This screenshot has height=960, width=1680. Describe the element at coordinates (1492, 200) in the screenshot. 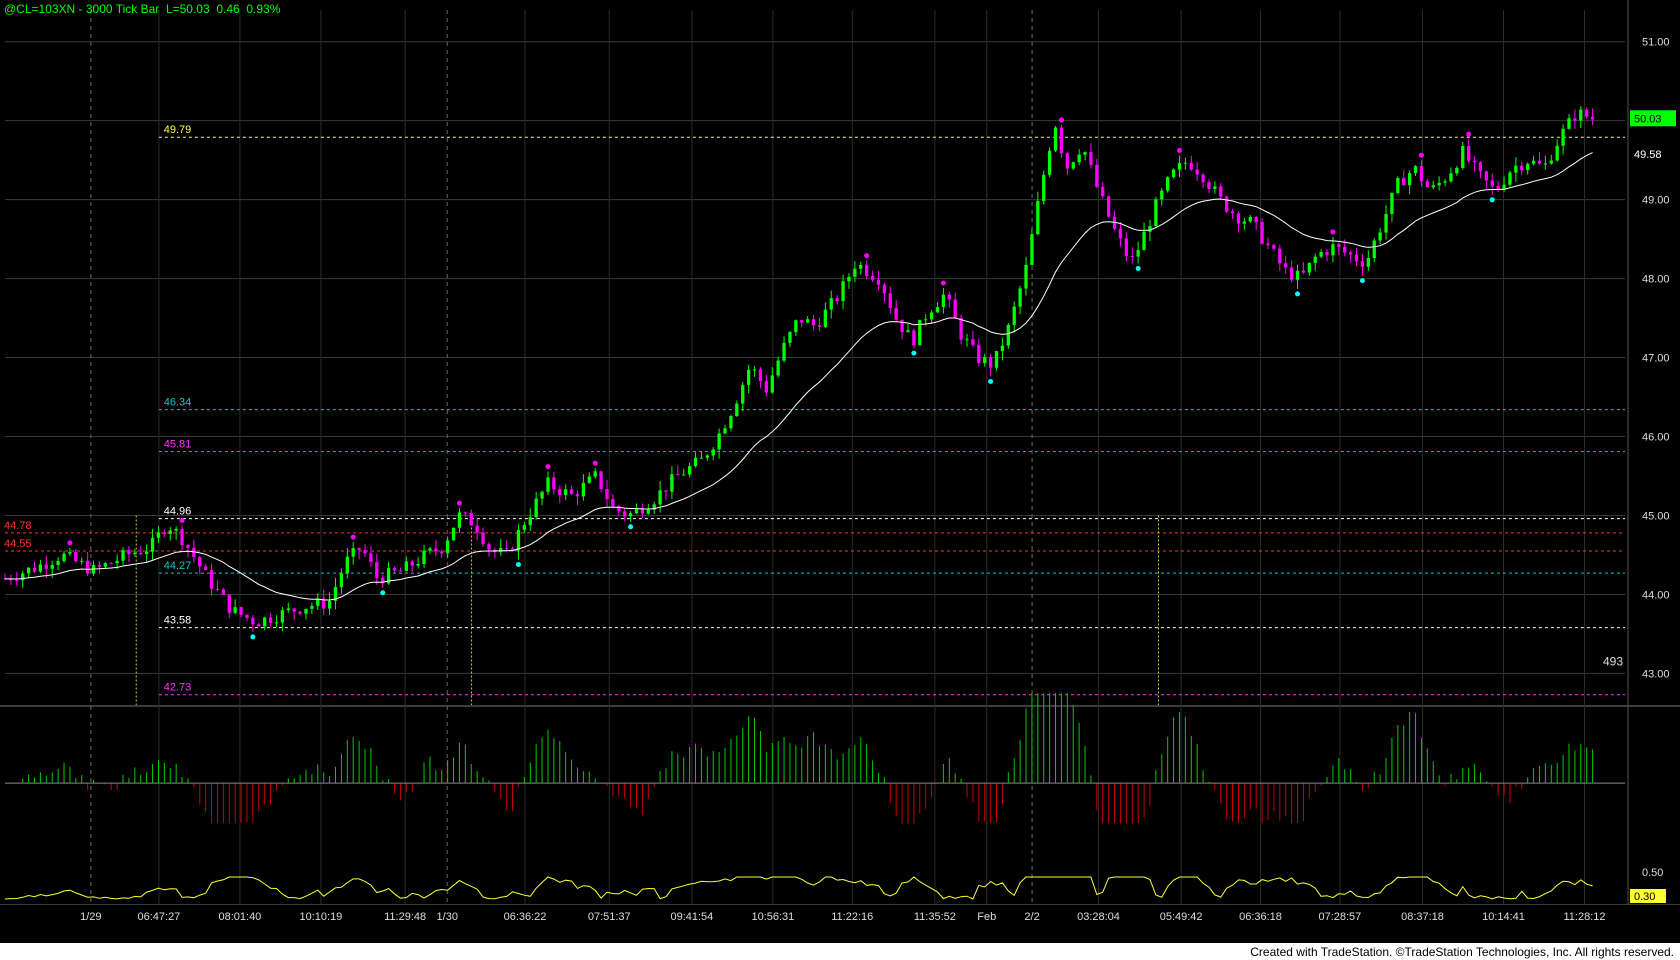

I see `swing-low-marker` at that location.